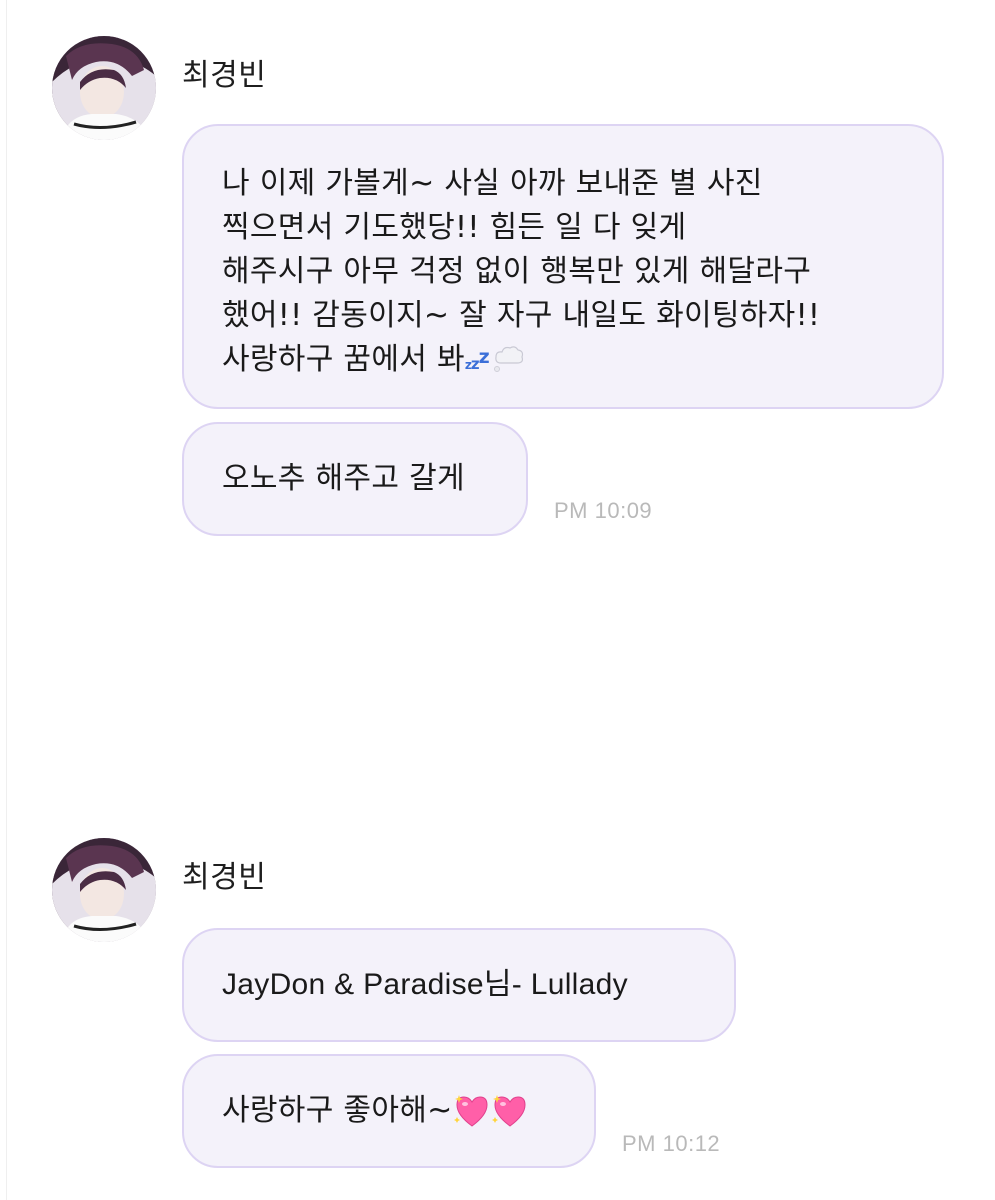  I want to click on message-text: JayDon & Paradise님- Lullady, so click(425, 984).